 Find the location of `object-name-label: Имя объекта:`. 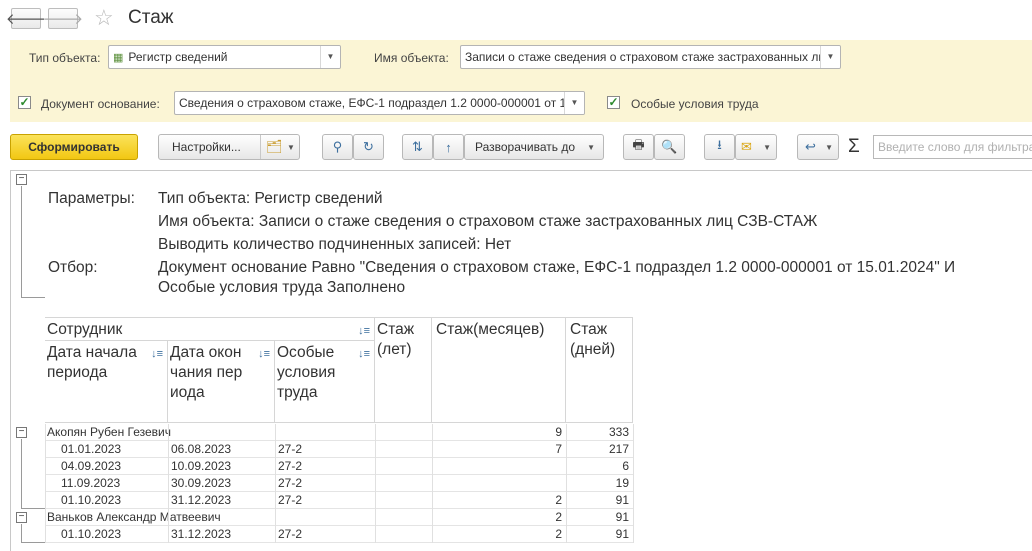

object-name-label: Имя объекта: is located at coordinates (411, 58).